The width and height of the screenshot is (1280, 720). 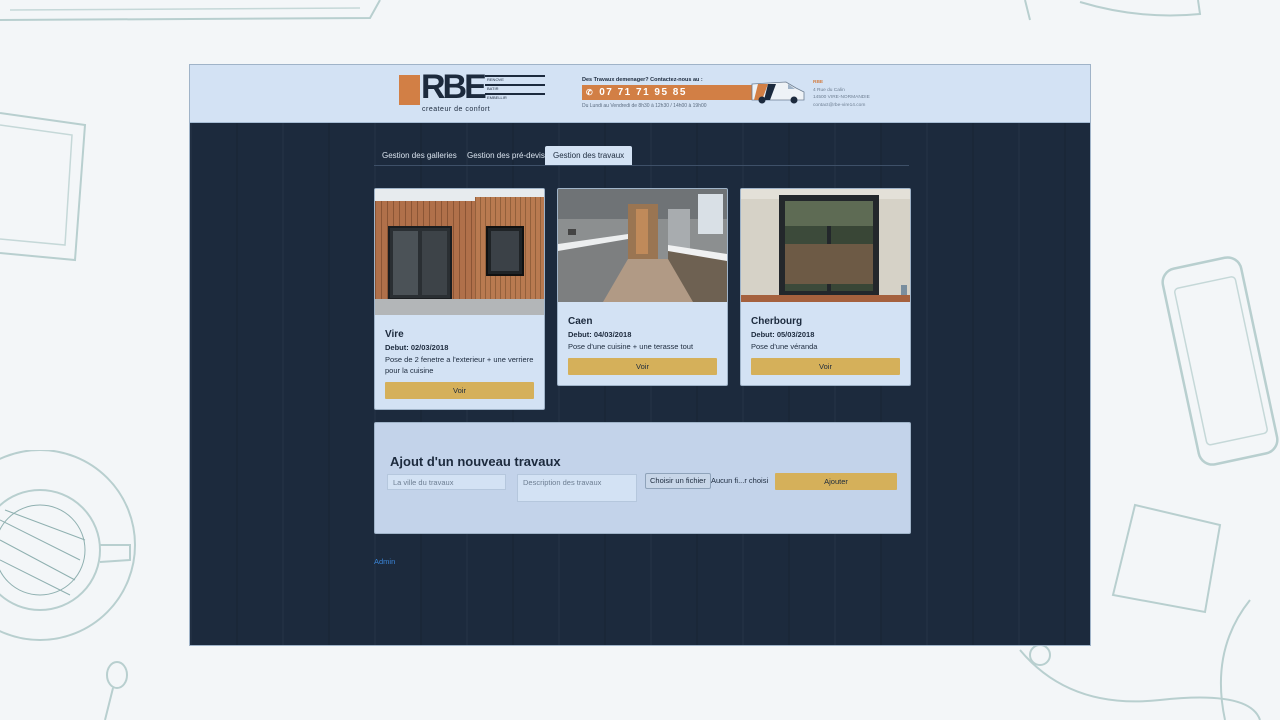 I want to click on logo-line: BATIR, so click(x=515, y=88).